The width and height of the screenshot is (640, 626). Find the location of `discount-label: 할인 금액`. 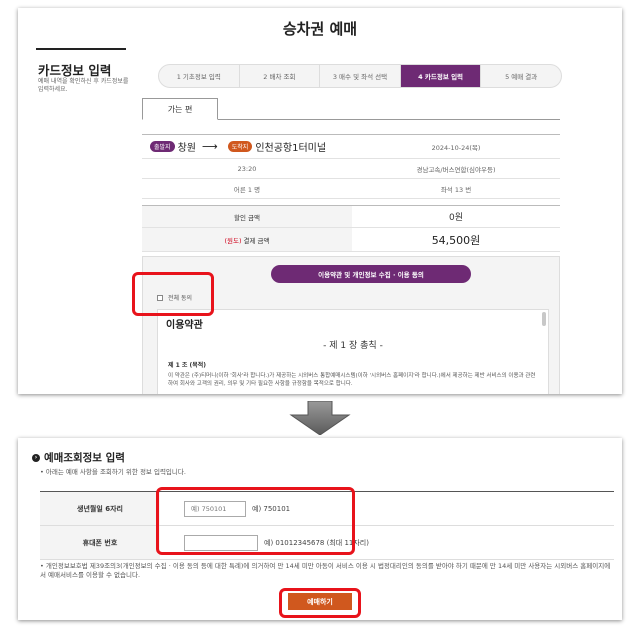

discount-label: 할인 금액 is located at coordinates (247, 216).